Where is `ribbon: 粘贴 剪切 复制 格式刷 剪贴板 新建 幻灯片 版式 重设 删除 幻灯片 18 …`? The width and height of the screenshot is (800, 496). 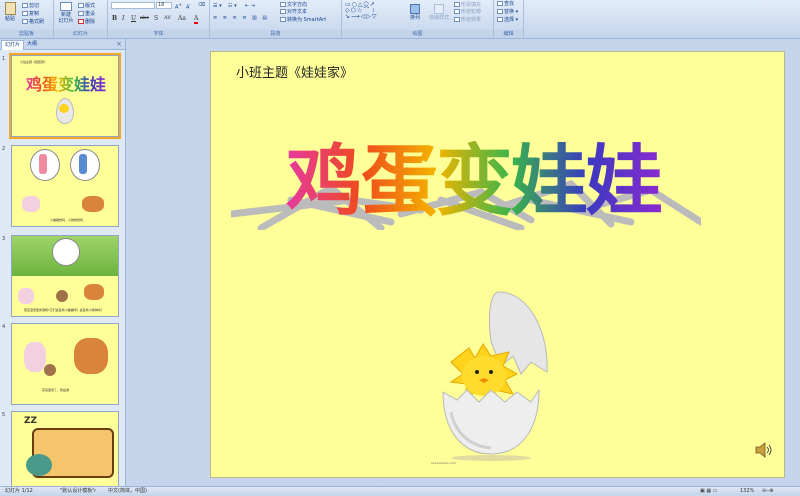
ribbon: 粘贴 剪切 复制 格式刷 剪贴板 新建 幻灯片 版式 重设 删除 幻灯片 18 … is located at coordinates (400, 19).